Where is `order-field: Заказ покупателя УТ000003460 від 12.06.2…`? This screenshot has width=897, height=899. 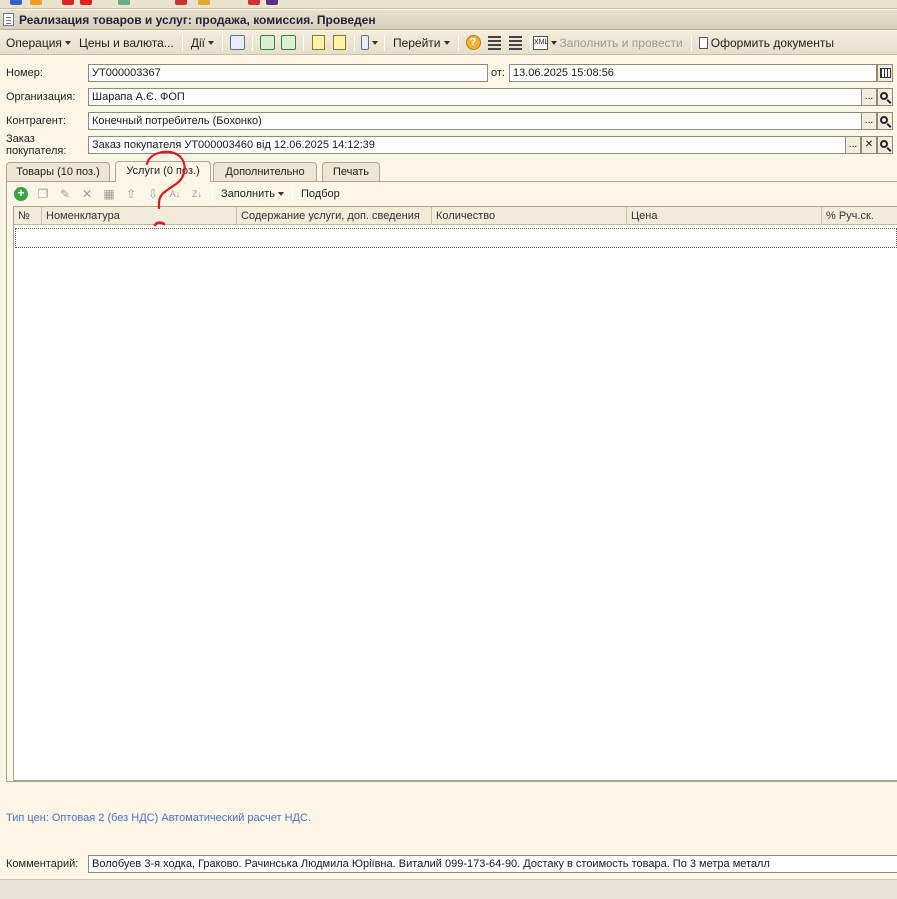
order-field: Заказ покупателя УТ000003460 від 12.06.2… is located at coordinates (467, 145).